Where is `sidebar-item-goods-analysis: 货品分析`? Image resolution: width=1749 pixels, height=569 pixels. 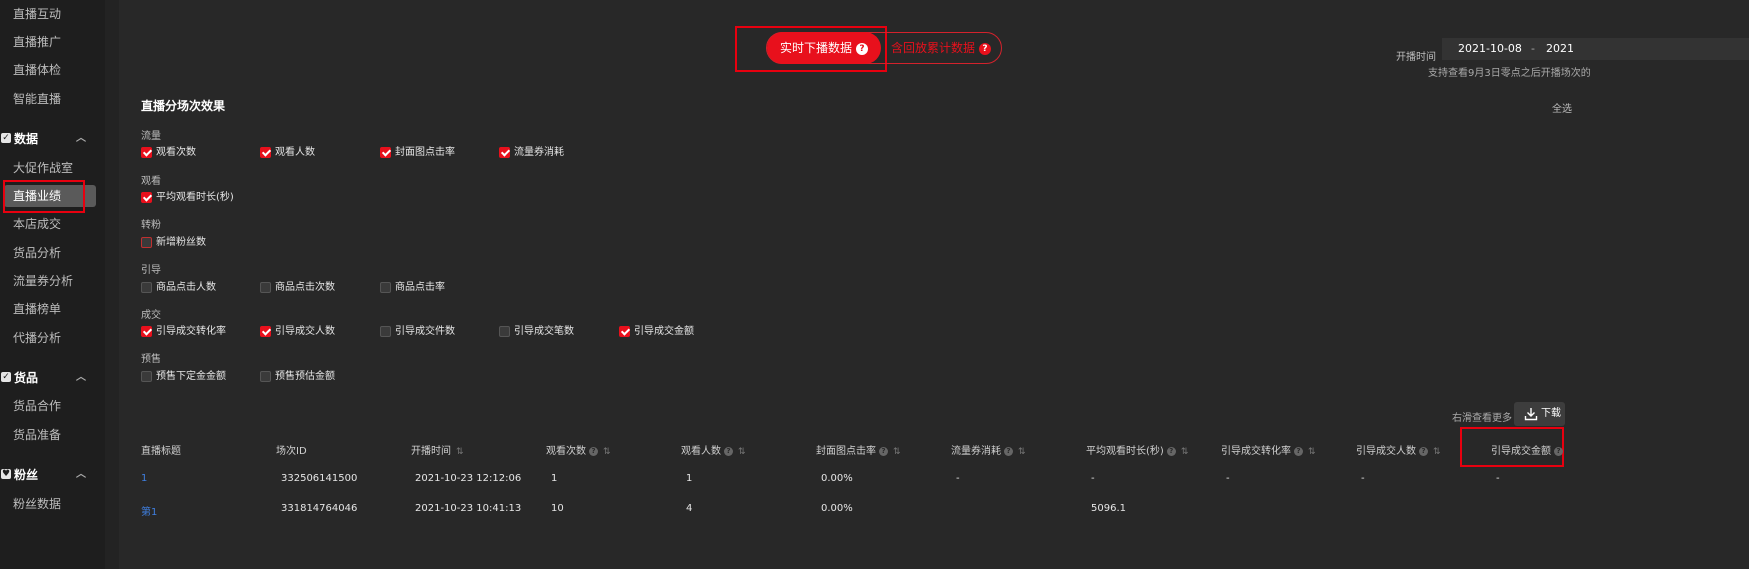 sidebar-item-goods-analysis: 货品分析 is located at coordinates (37, 253).